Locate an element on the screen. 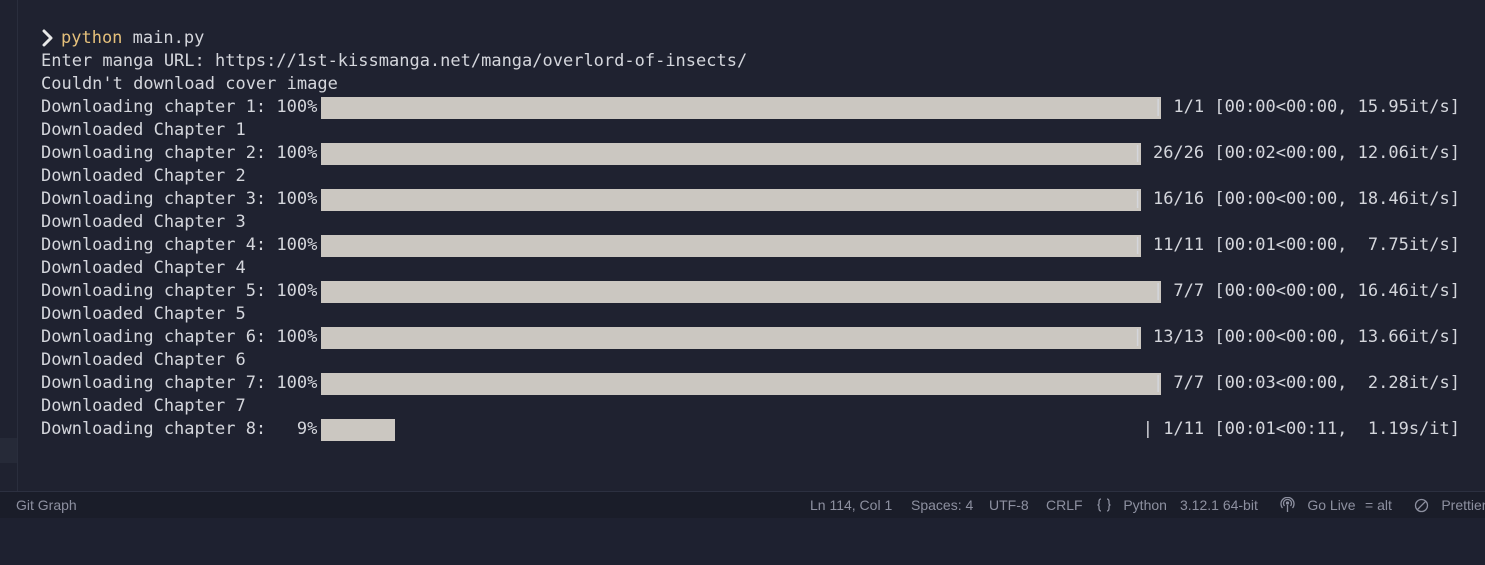  cursor-position-button: Ln 114, Col 1 is located at coordinates (851, 505).